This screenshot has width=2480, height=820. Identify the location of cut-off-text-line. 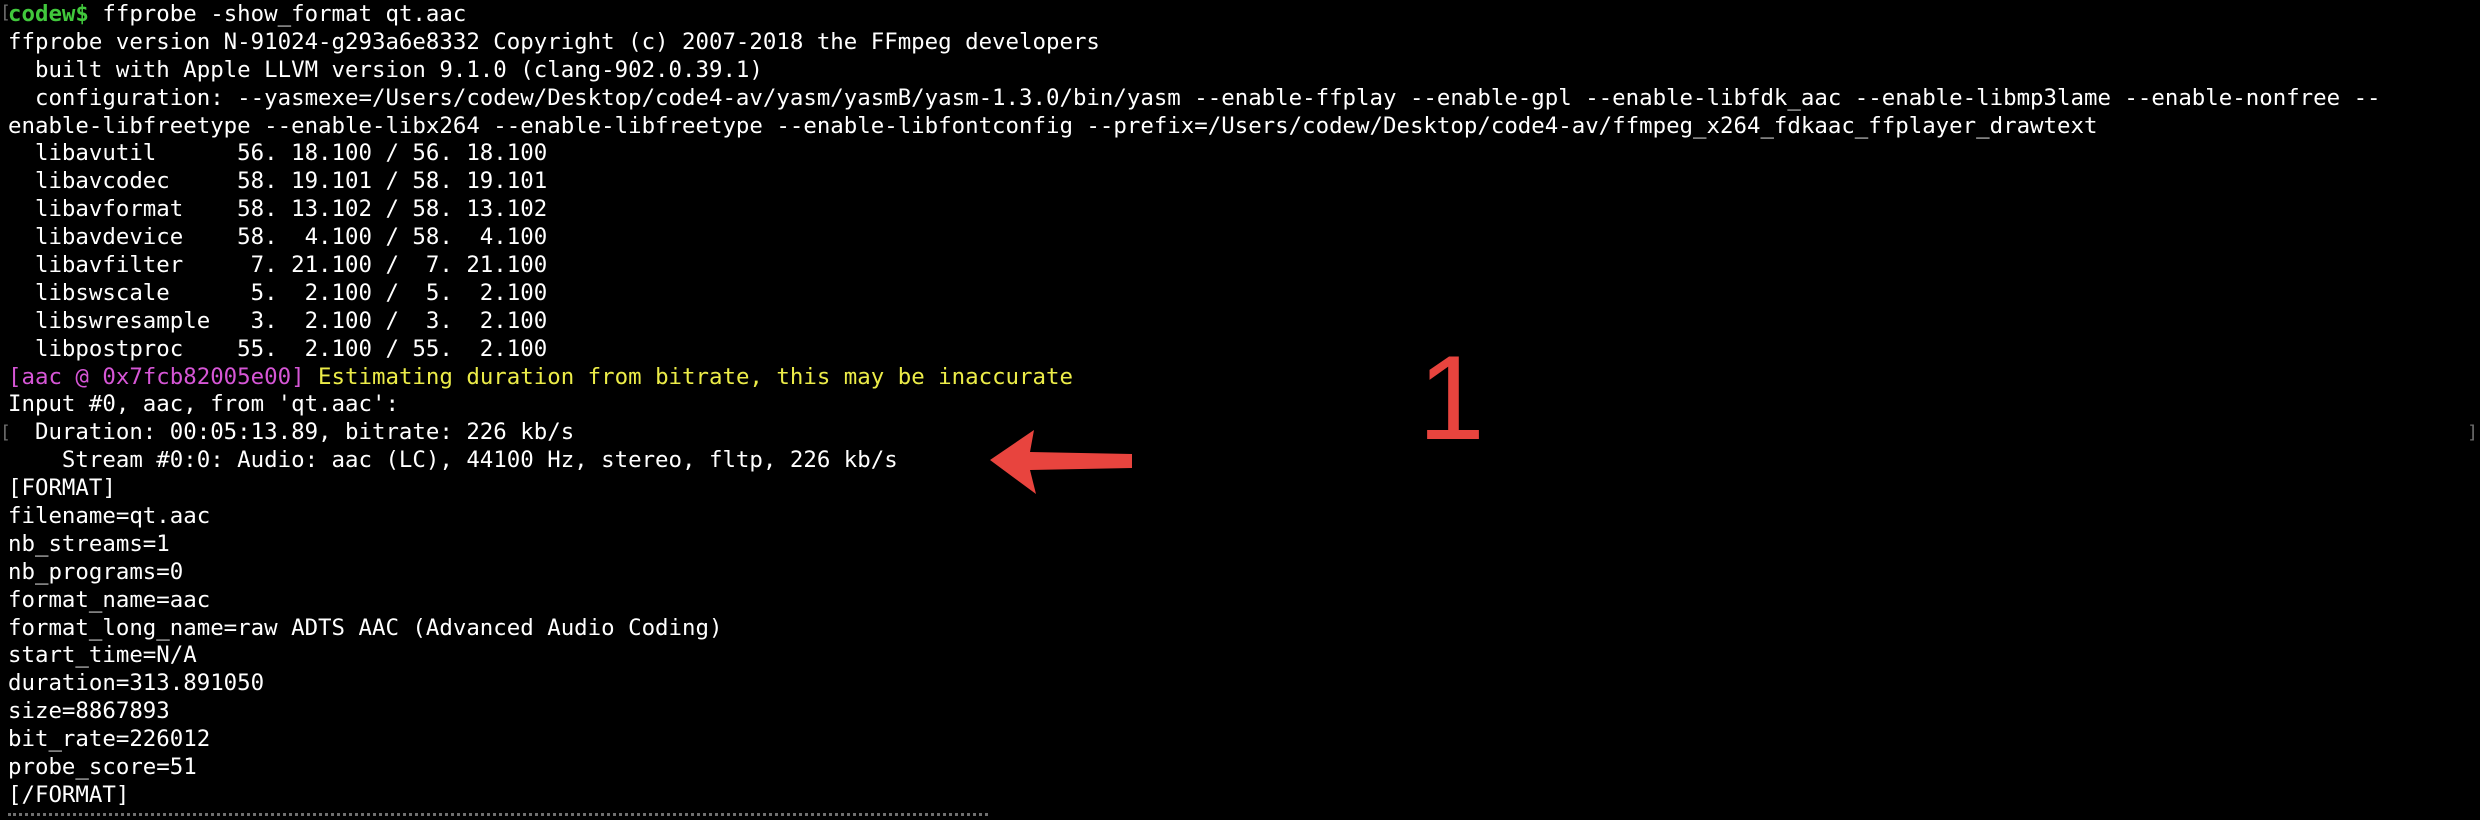
(498, 816).